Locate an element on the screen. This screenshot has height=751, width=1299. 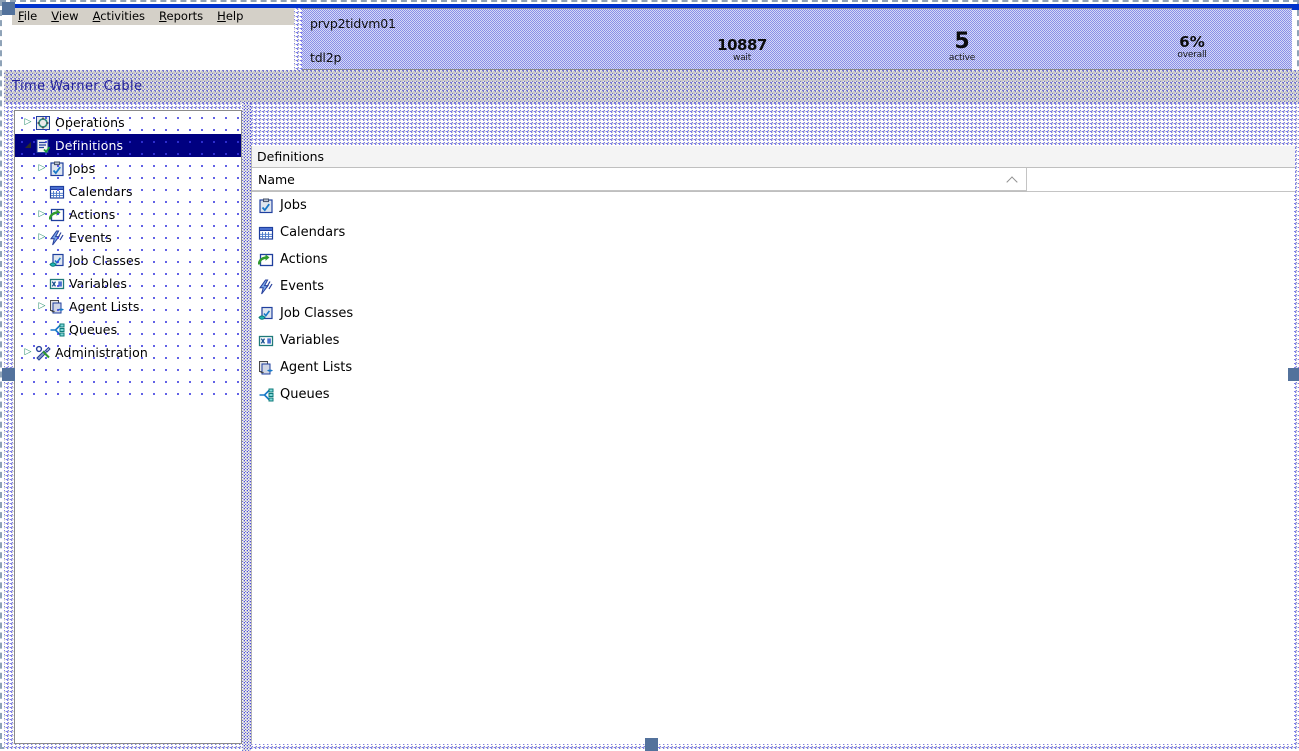
tree-item-administration: Administration is located at coordinates (128, 352).